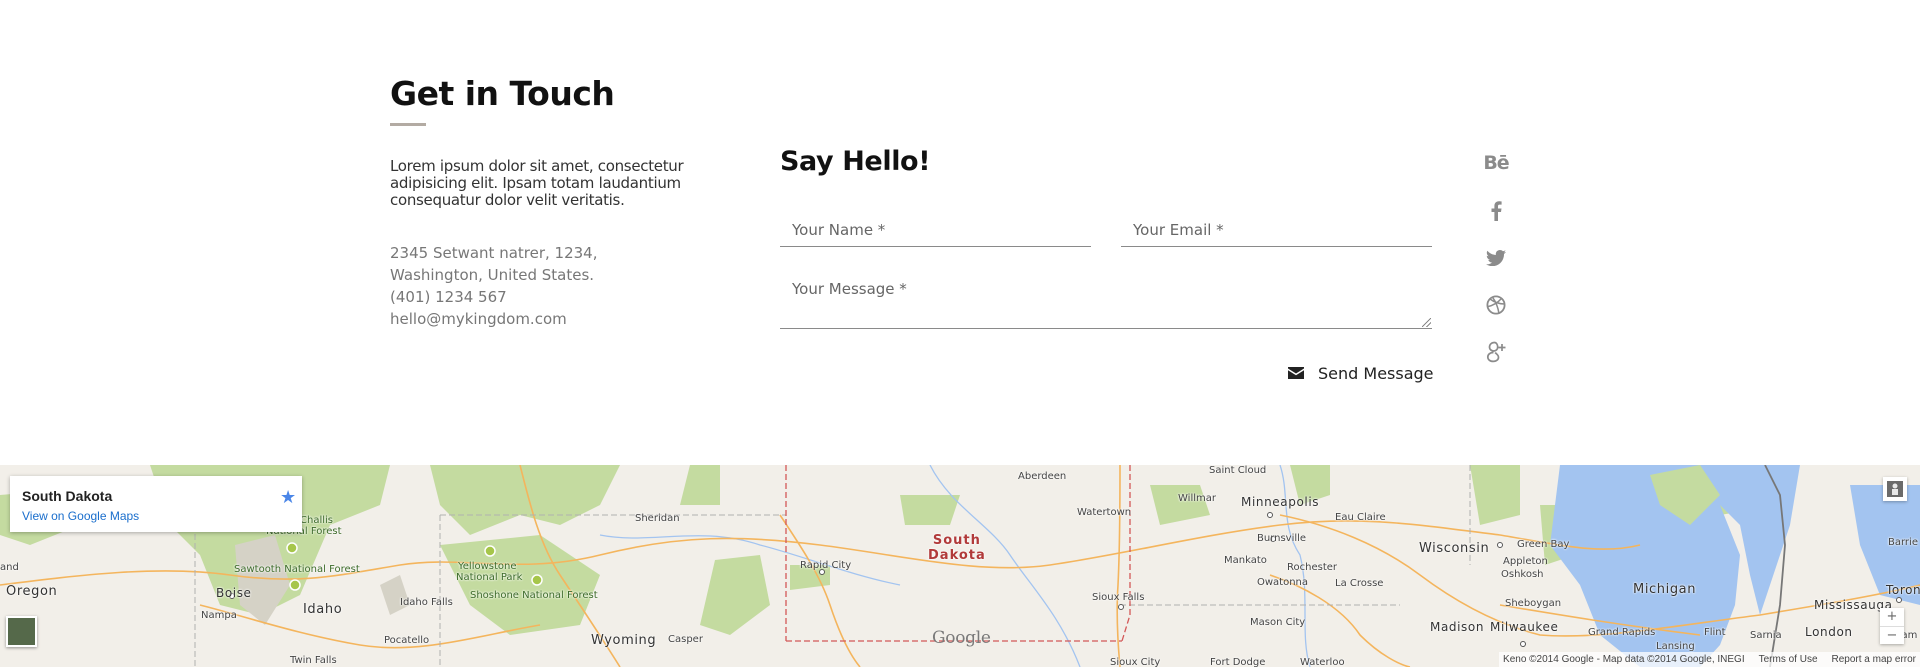 This screenshot has height=667, width=1920. Describe the element at coordinates (1457, 627) in the screenshot. I see `map-label-madison: Madison` at that location.